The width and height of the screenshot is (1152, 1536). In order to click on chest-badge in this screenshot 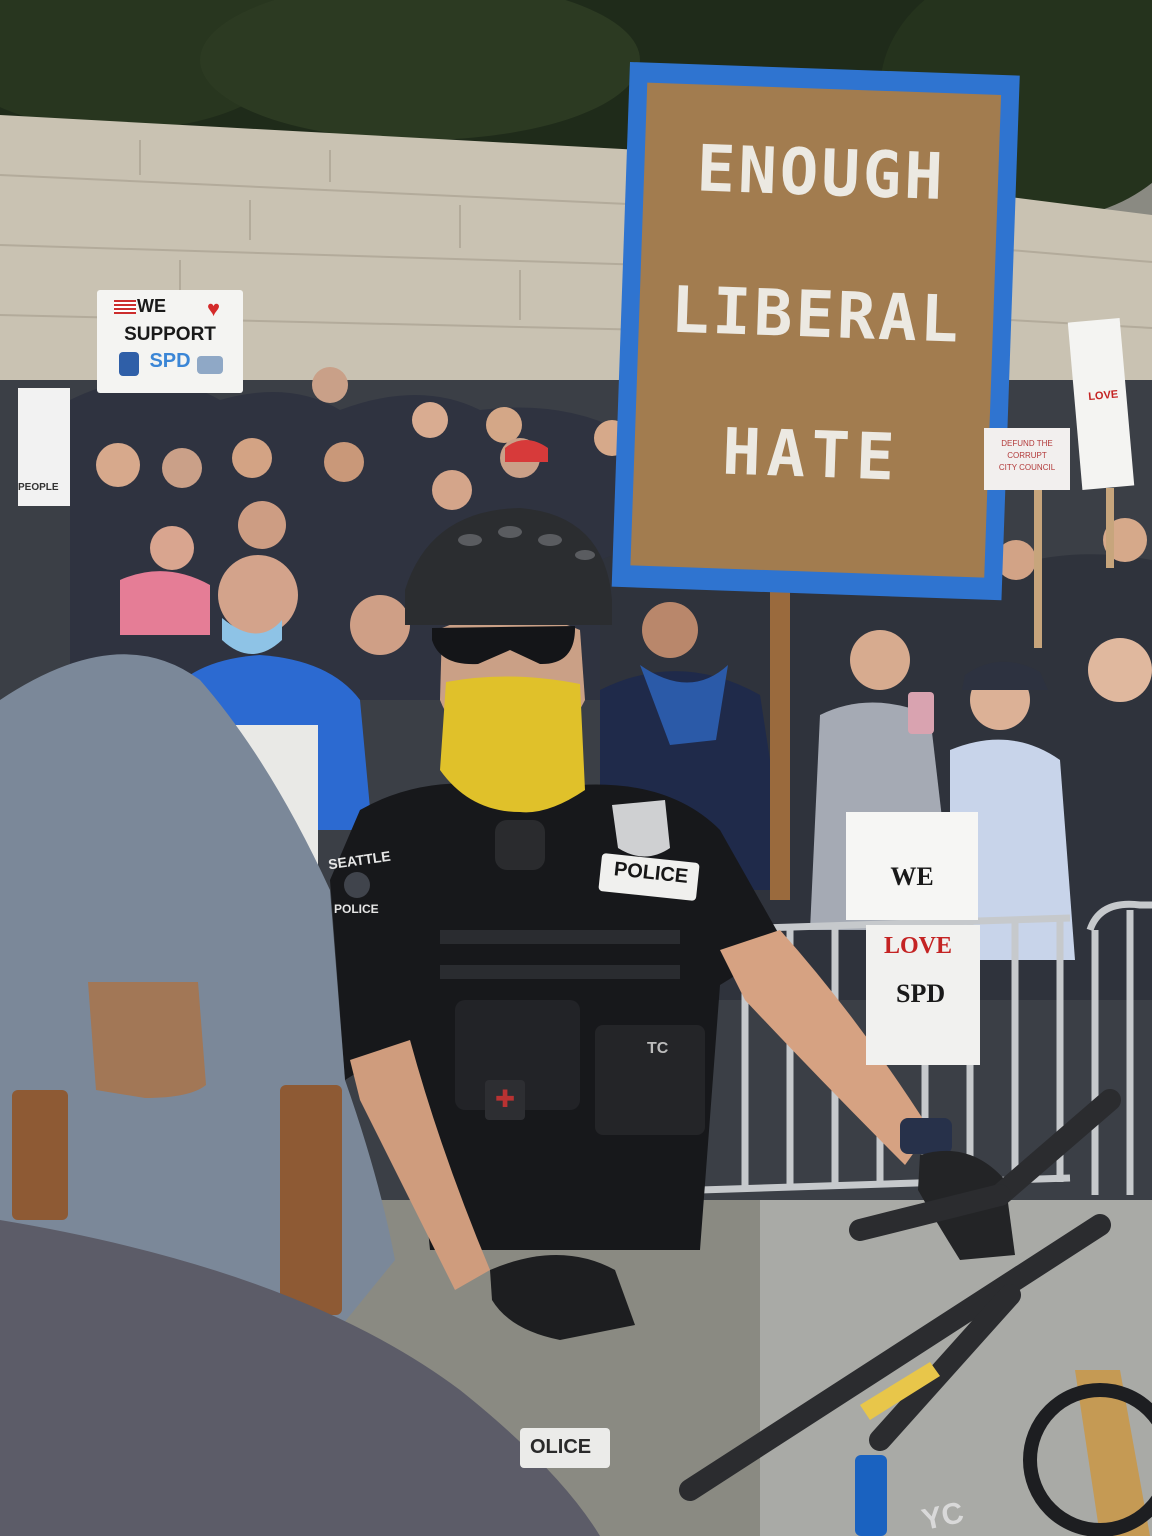, I will do `click(641, 828)`.